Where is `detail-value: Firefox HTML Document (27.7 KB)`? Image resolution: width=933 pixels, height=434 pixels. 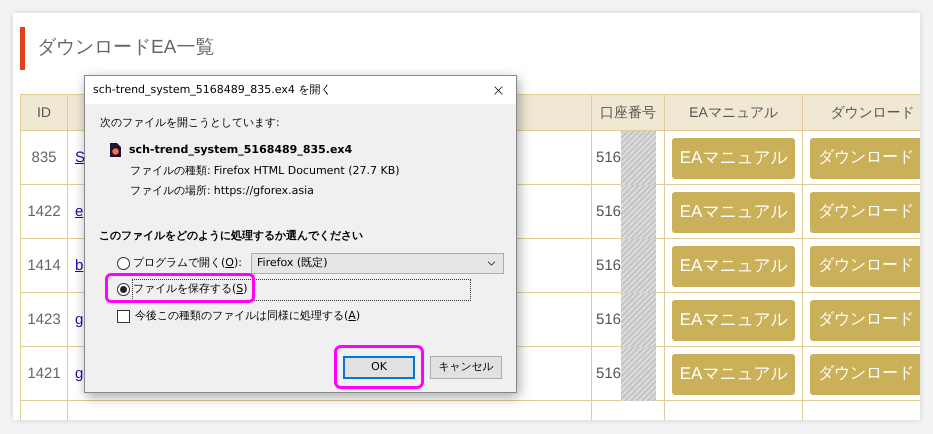 detail-value: Firefox HTML Document (27.7 KB) is located at coordinates (307, 171).